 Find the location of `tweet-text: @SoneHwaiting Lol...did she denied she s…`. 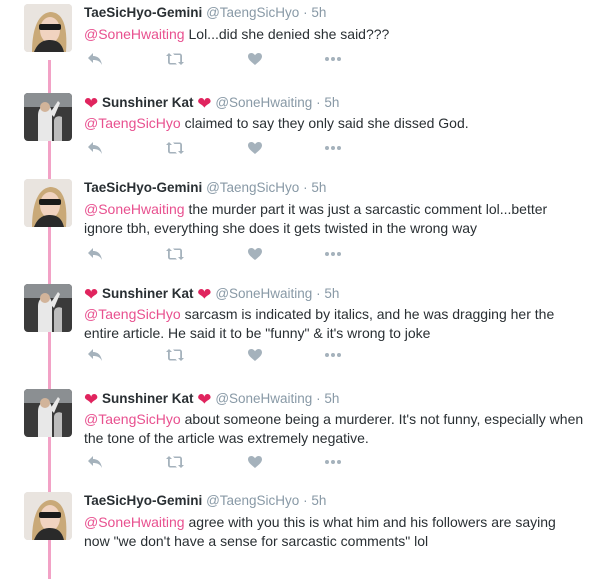

tweet-text: @SoneHwaiting Lol...did she denied she s… is located at coordinates (334, 34).